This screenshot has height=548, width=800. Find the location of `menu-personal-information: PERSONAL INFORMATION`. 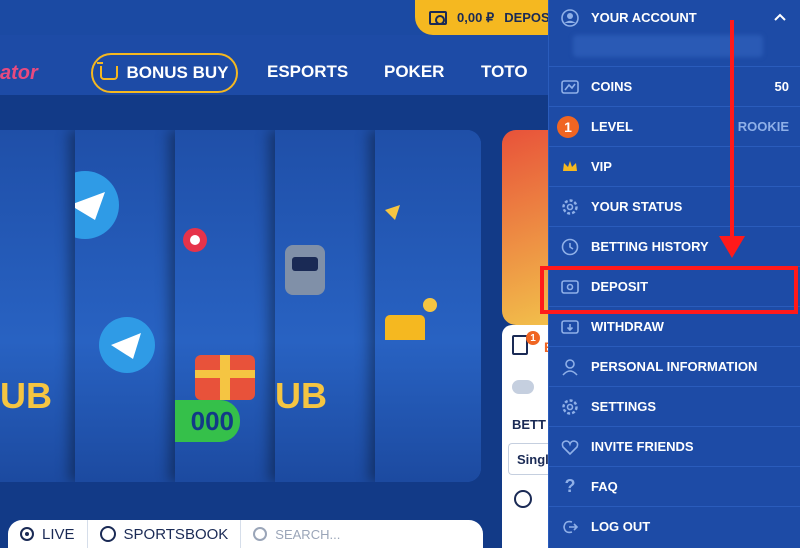

menu-personal-information: PERSONAL INFORMATION is located at coordinates (674, 366).